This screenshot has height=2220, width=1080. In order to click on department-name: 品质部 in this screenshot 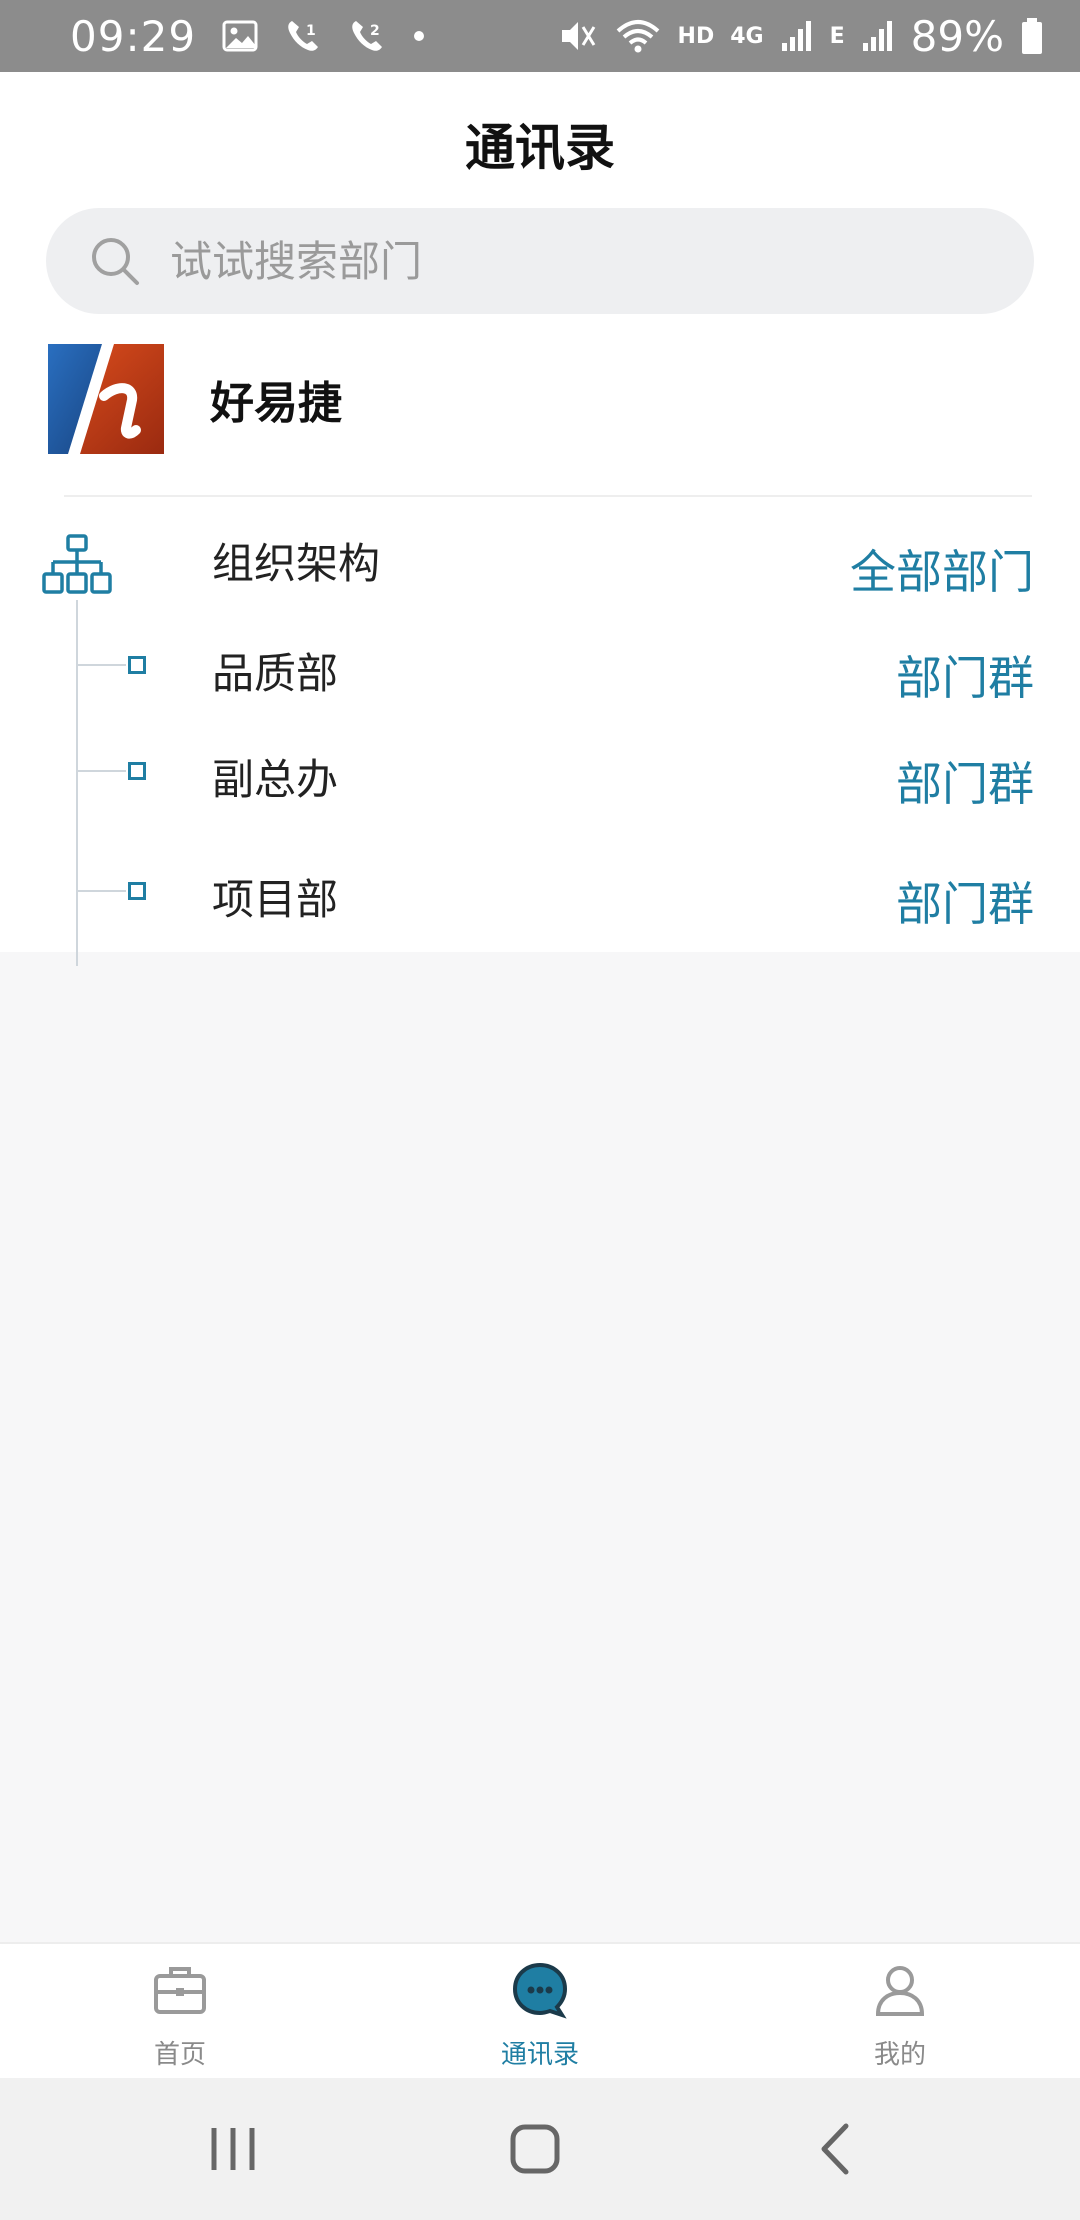, I will do `click(275, 673)`.